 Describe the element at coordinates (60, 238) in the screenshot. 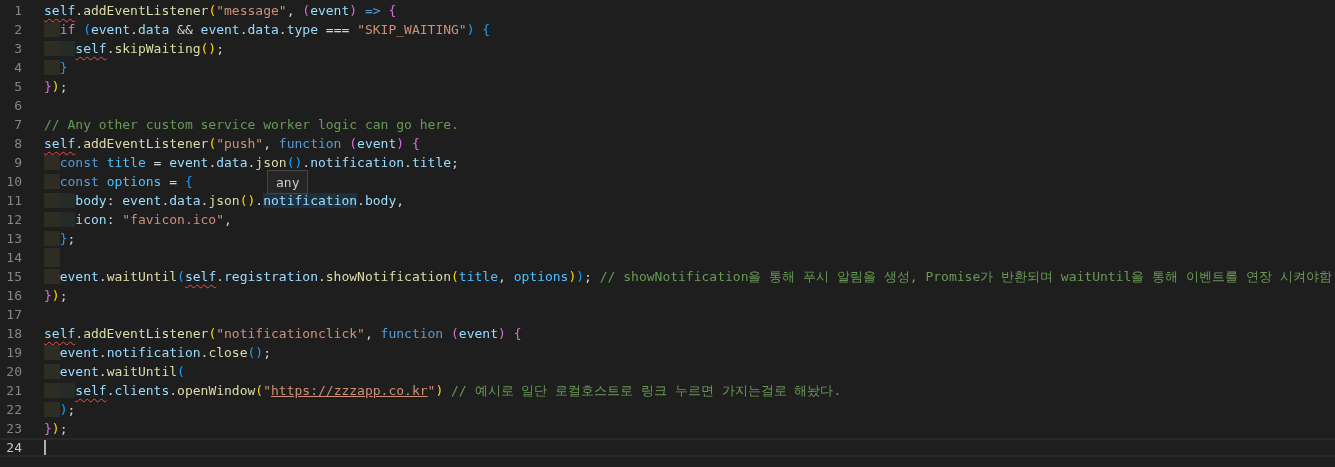

I see `code-line: };` at that location.